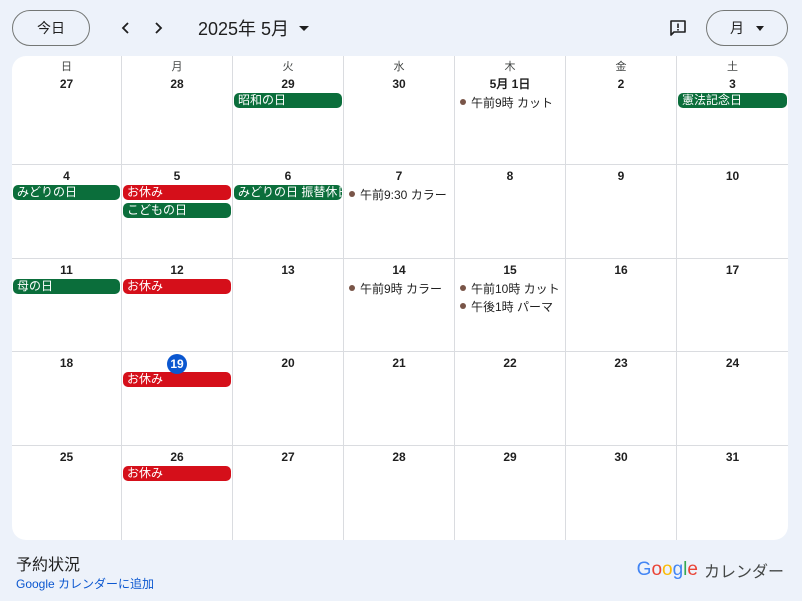 Image resolution: width=802 pixels, height=601 pixels. I want to click on day-cell: 30, so click(621, 493).